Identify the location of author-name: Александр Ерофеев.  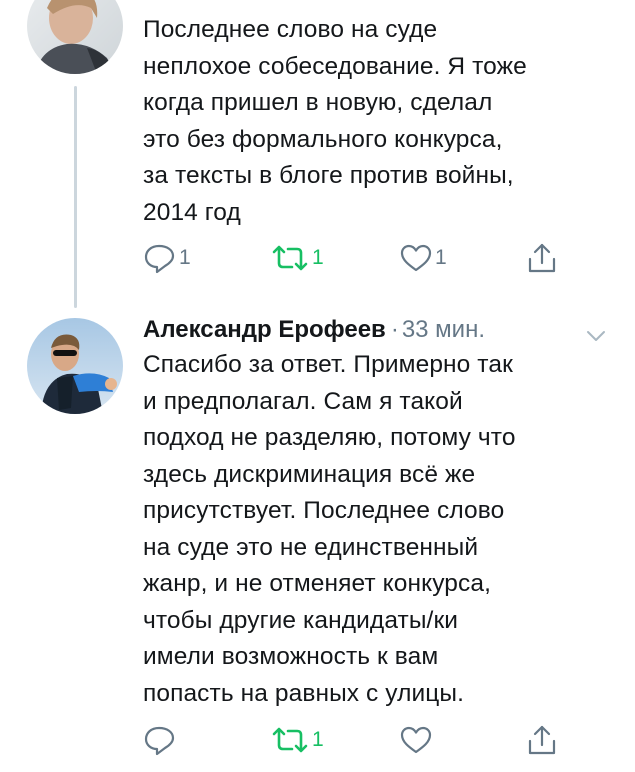
(264, 329).